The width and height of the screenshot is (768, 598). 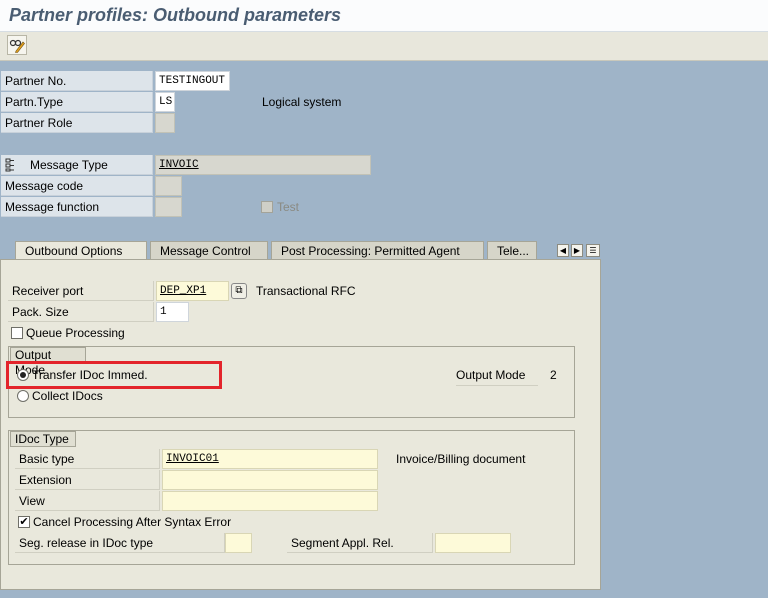 What do you see at coordinates (168, 207) in the screenshot?
I see `message-function-field` at bounding box center [168, 207].